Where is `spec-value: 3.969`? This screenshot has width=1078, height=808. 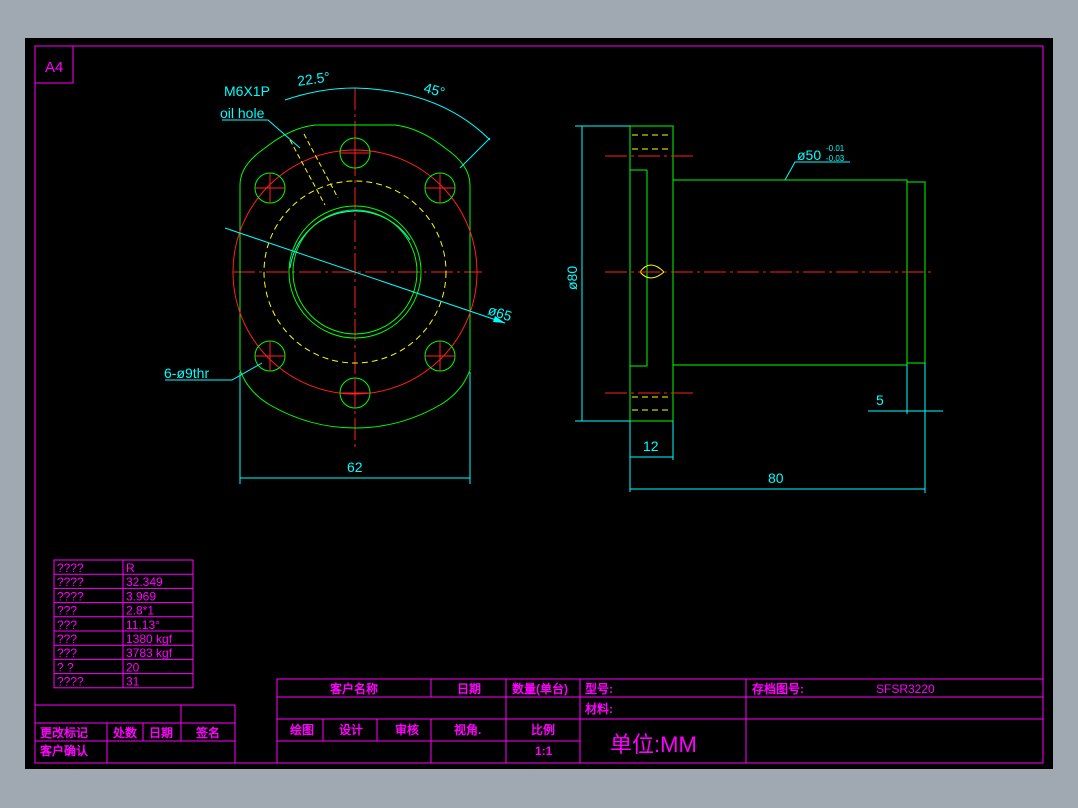
spec-value: 3.969 is located at coordinates (141, 596).